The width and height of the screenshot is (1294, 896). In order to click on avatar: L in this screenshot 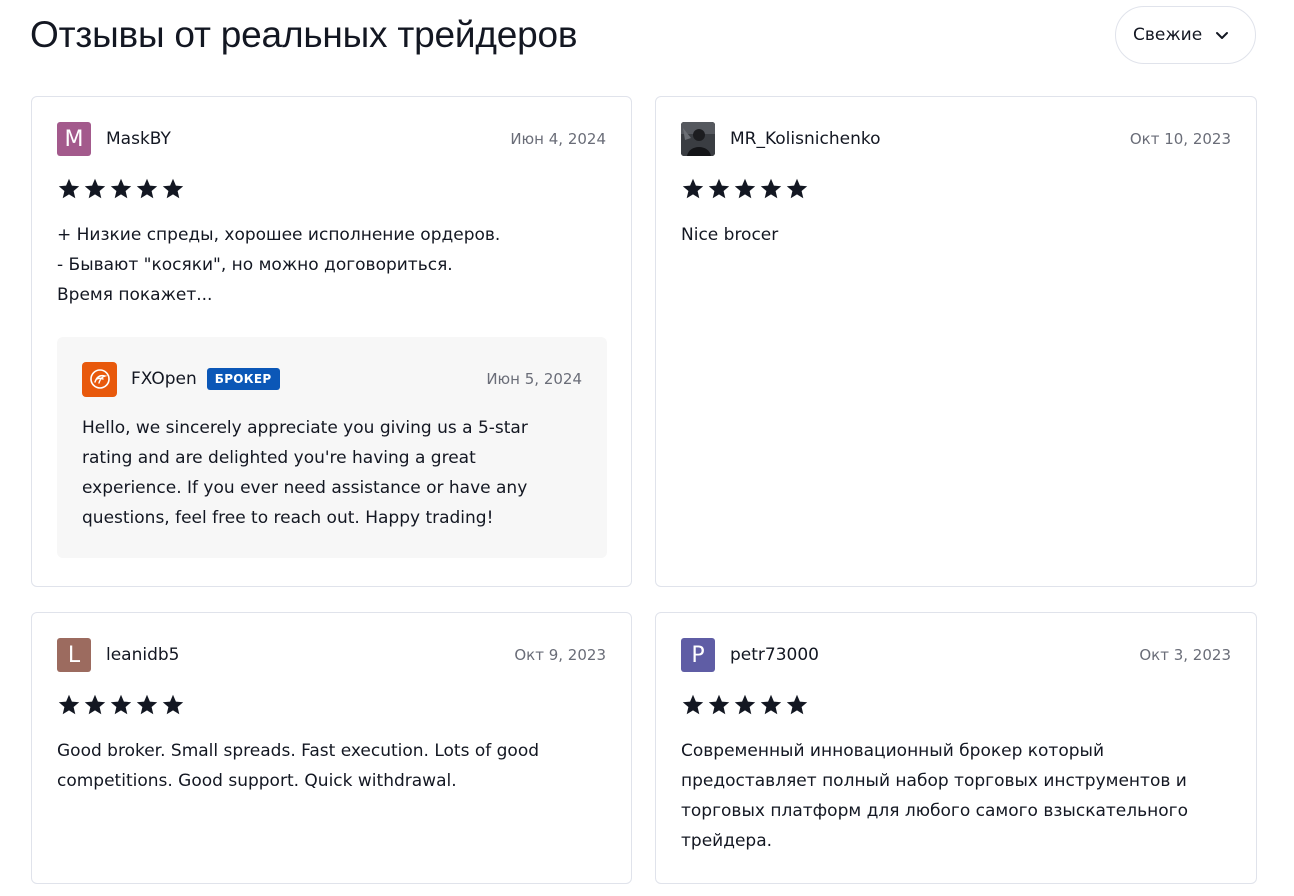, I will do `click(74, 655)`.